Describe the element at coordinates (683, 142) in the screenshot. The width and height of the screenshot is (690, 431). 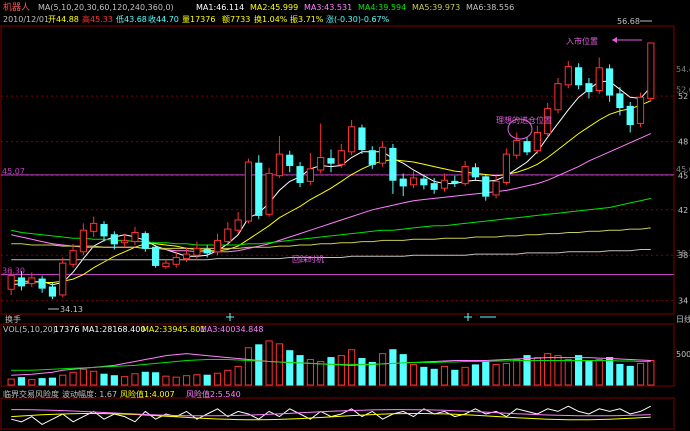
I see `price-tick-label: 48` at that location.